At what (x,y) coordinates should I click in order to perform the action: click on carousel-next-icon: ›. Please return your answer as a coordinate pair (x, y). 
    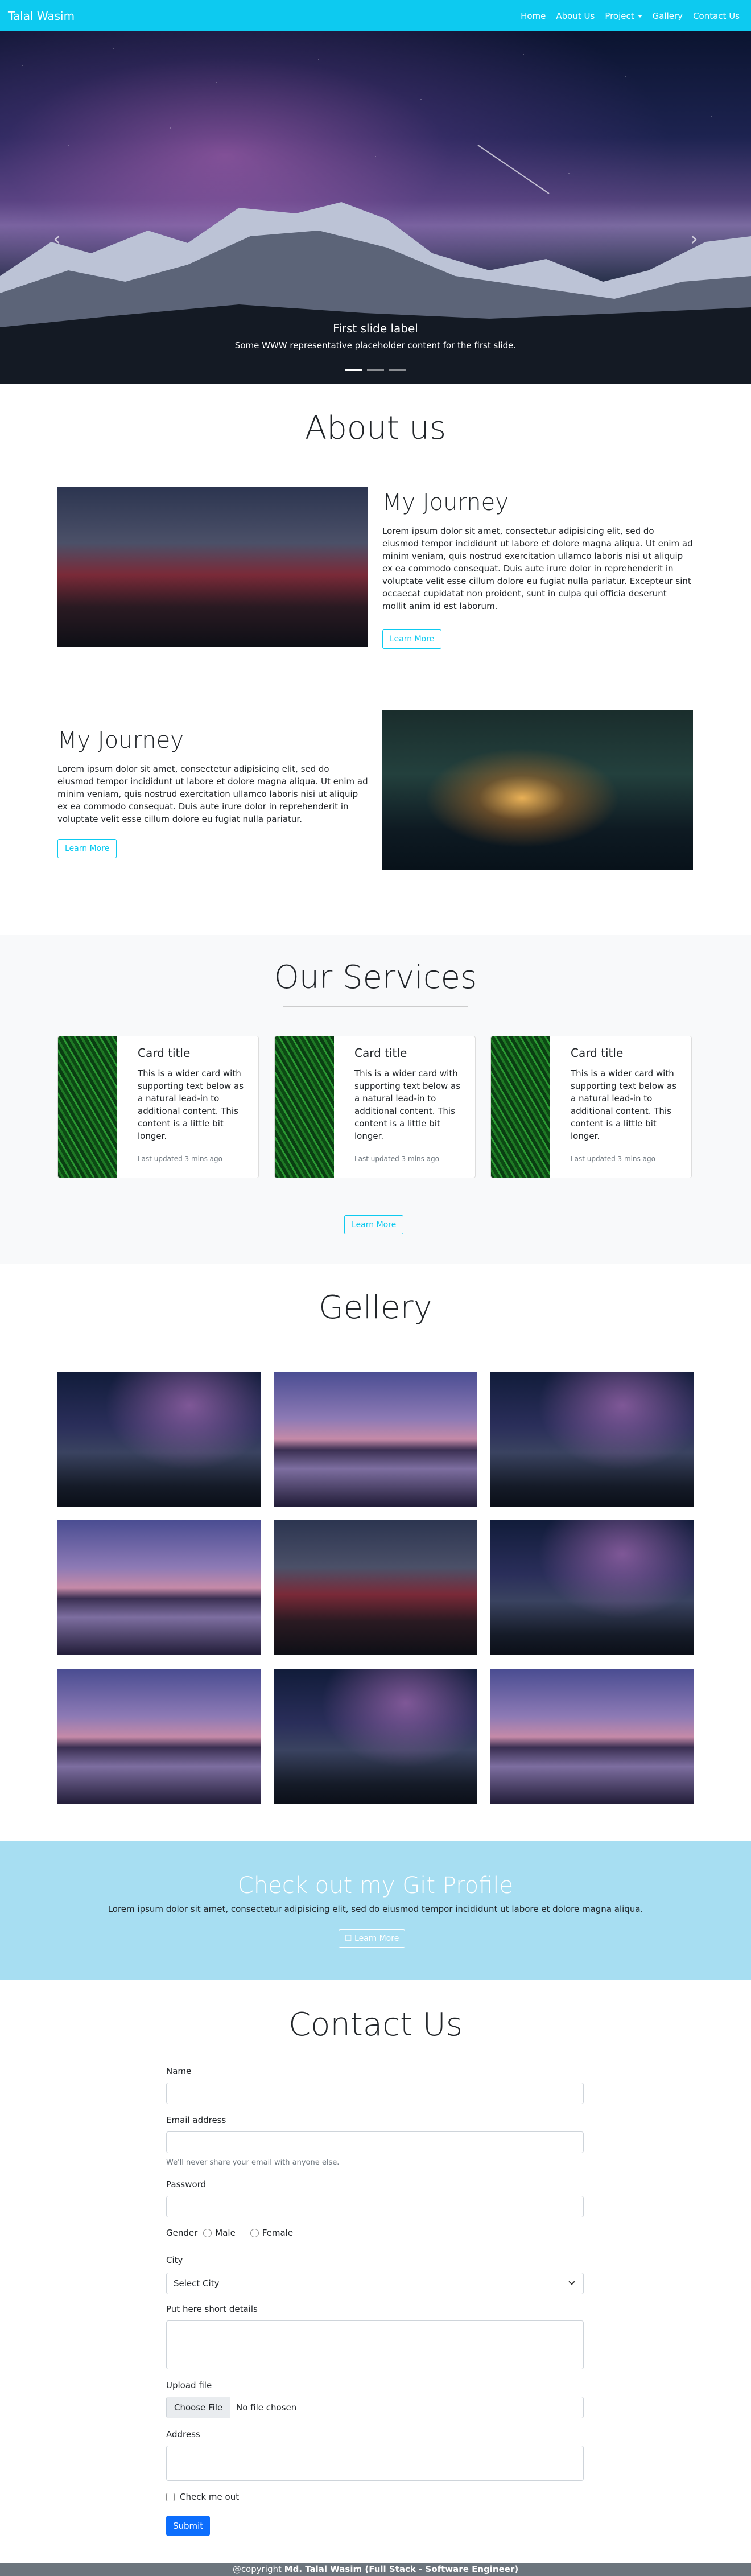
    Looking at the image, I should click on (694, 239).